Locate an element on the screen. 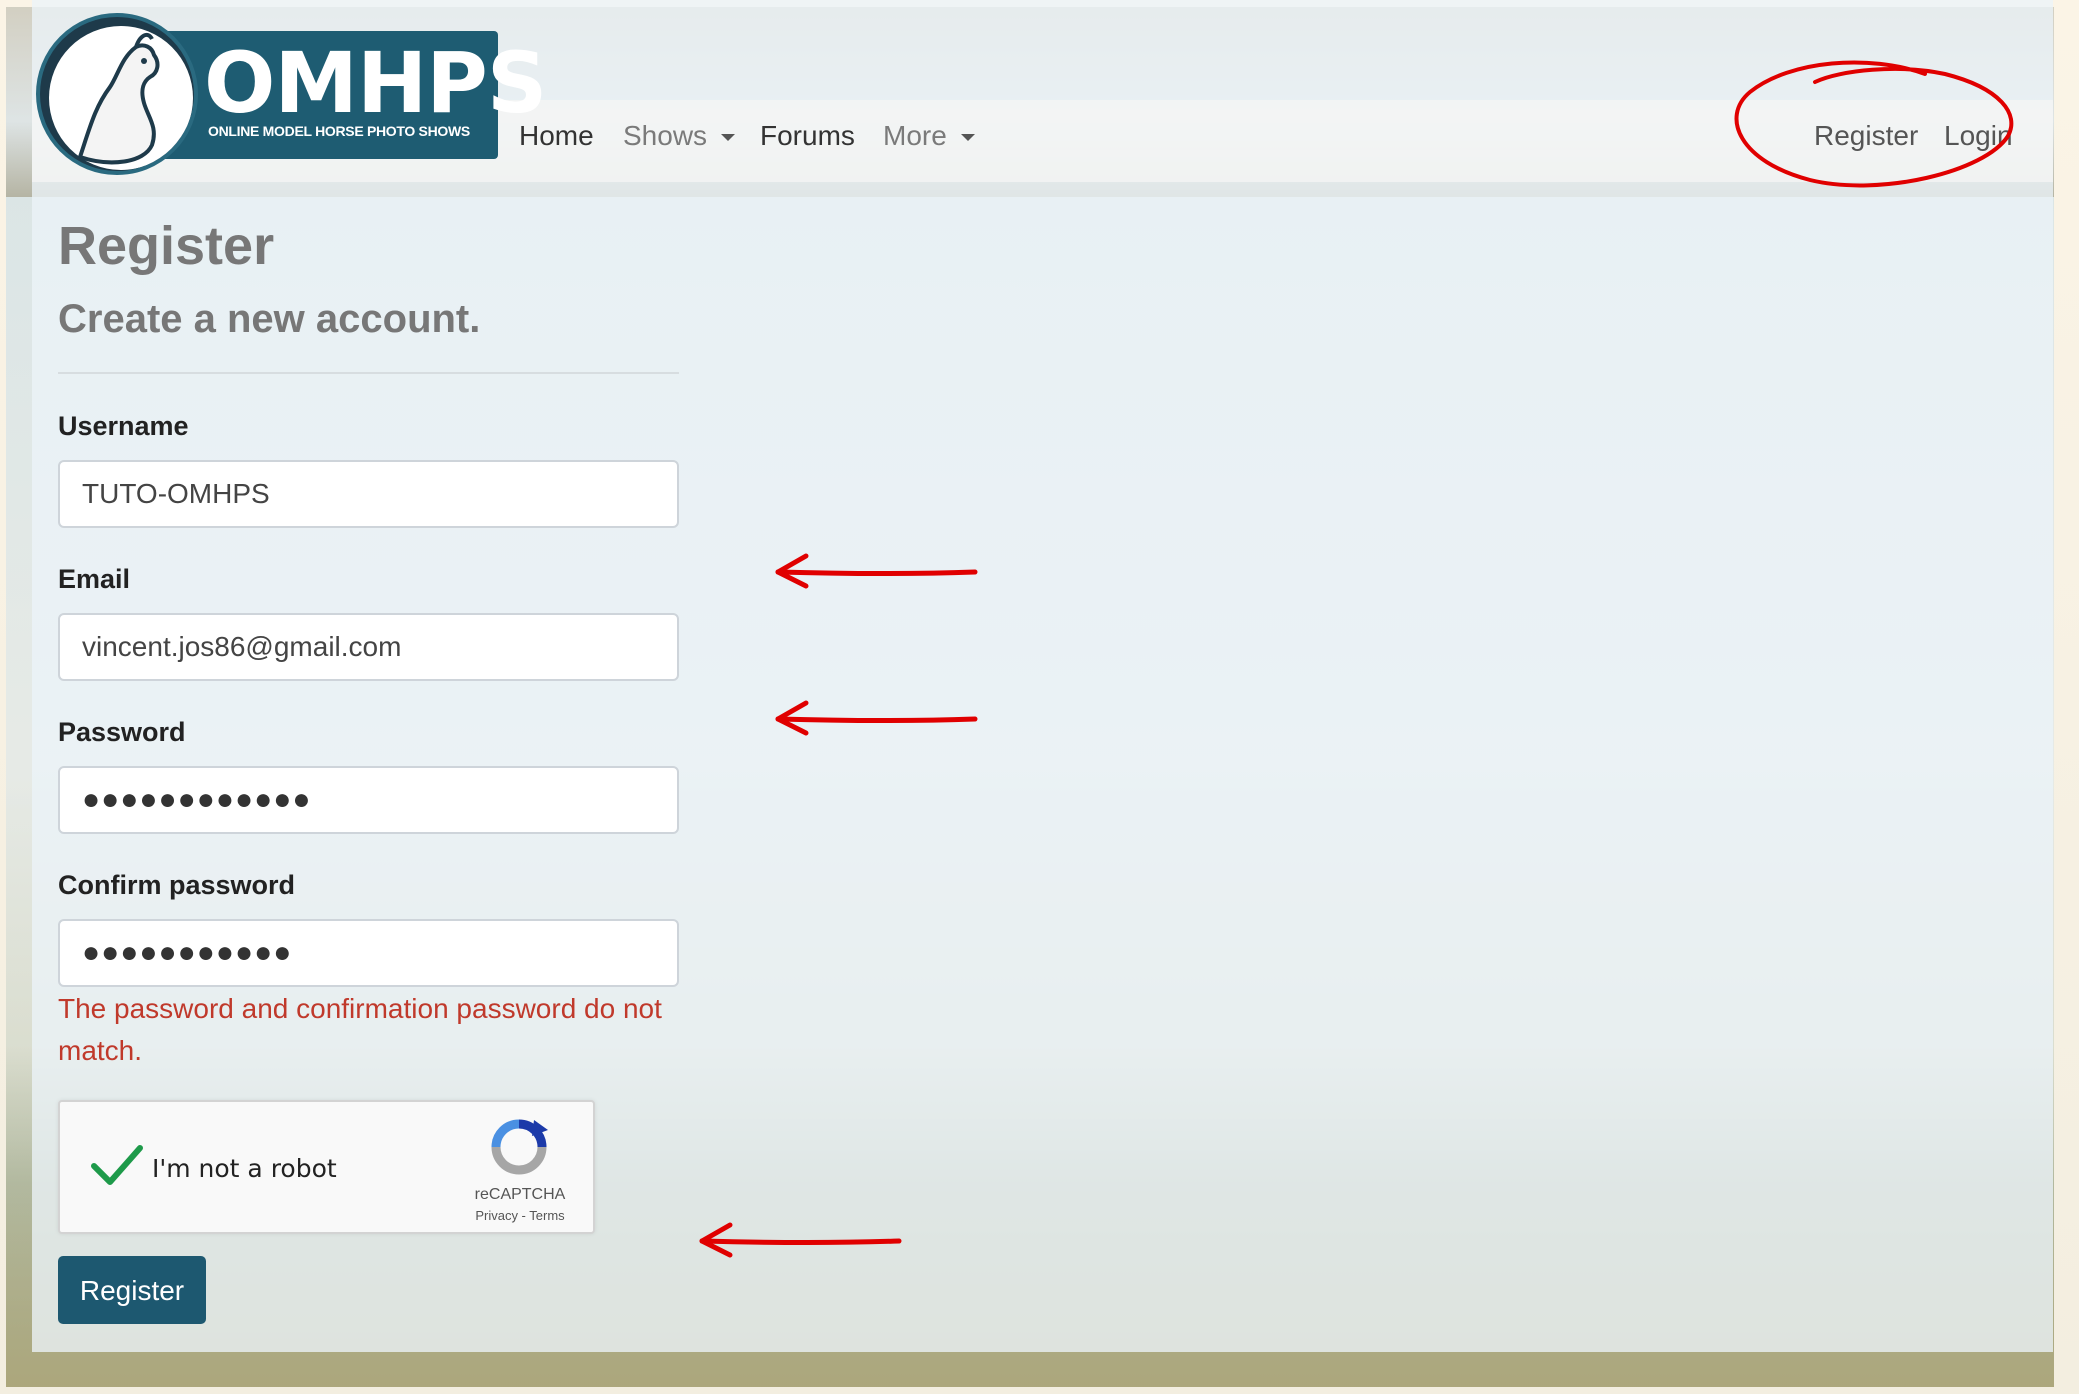 This screenshot has height=1394, width=2079. horse-emblem-icon is located at coordinates (117, 94).